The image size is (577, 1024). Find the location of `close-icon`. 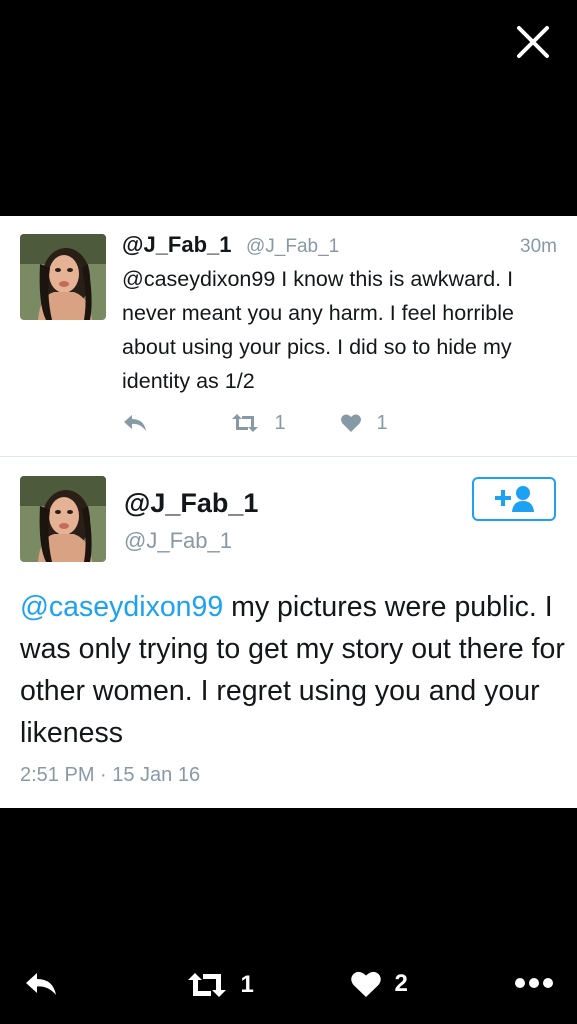

close-icon is located at coordinates (533, 42).